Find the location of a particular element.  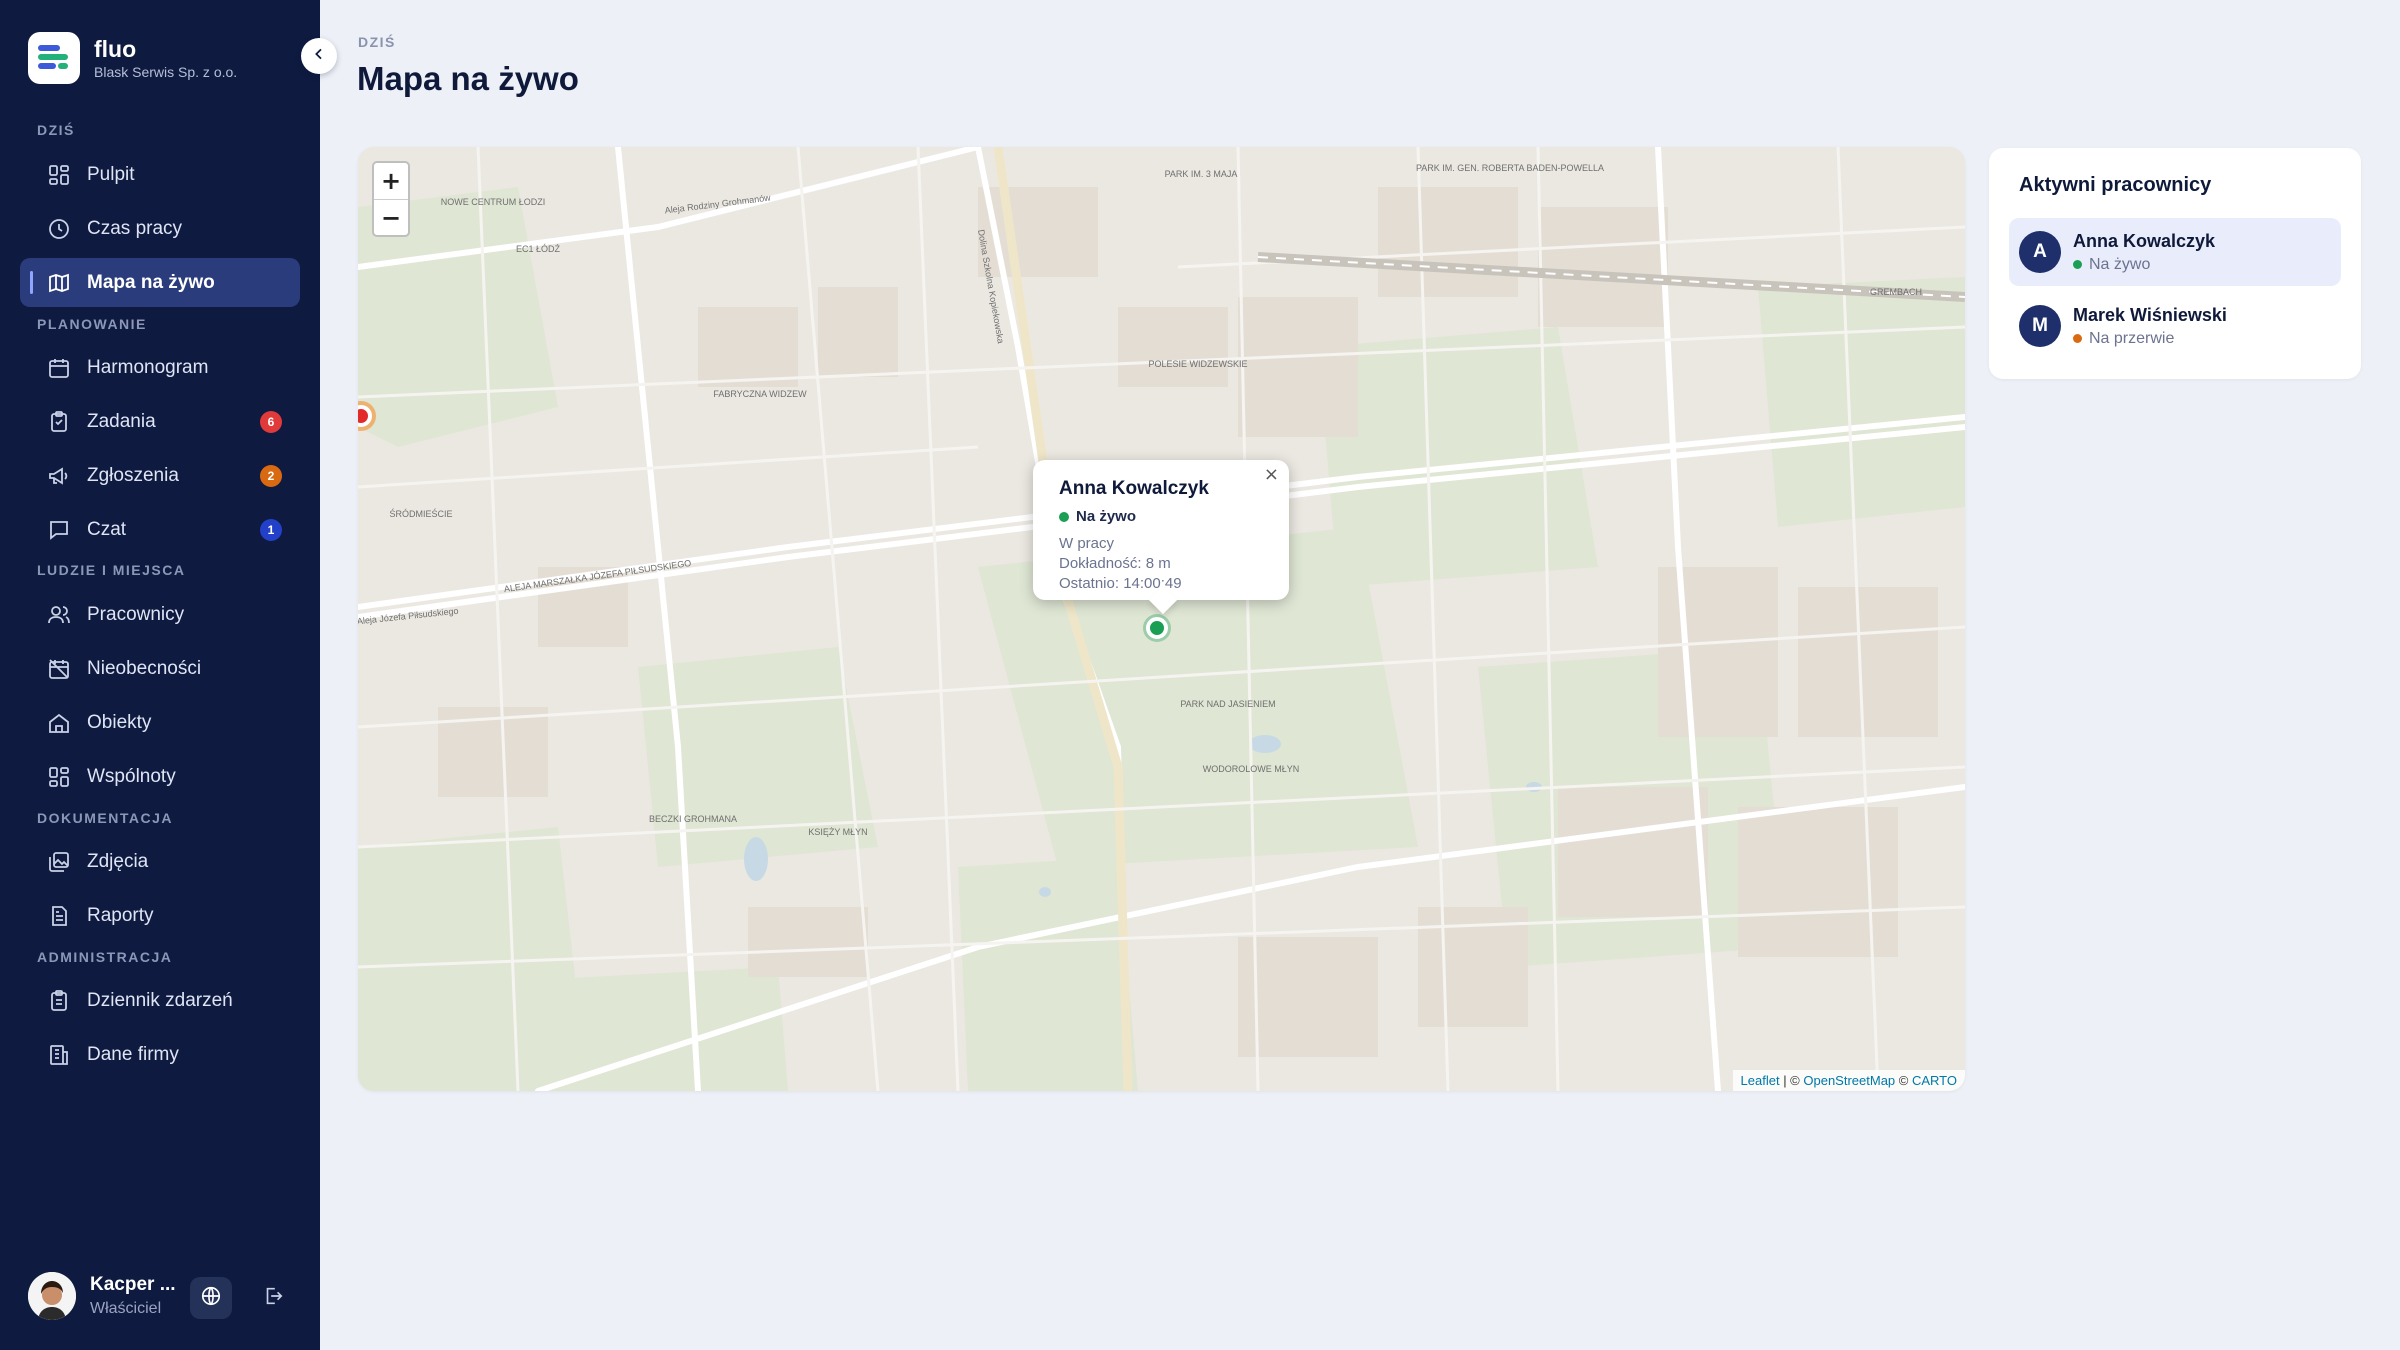

logout-icon is located at coordinates (273, 1298).